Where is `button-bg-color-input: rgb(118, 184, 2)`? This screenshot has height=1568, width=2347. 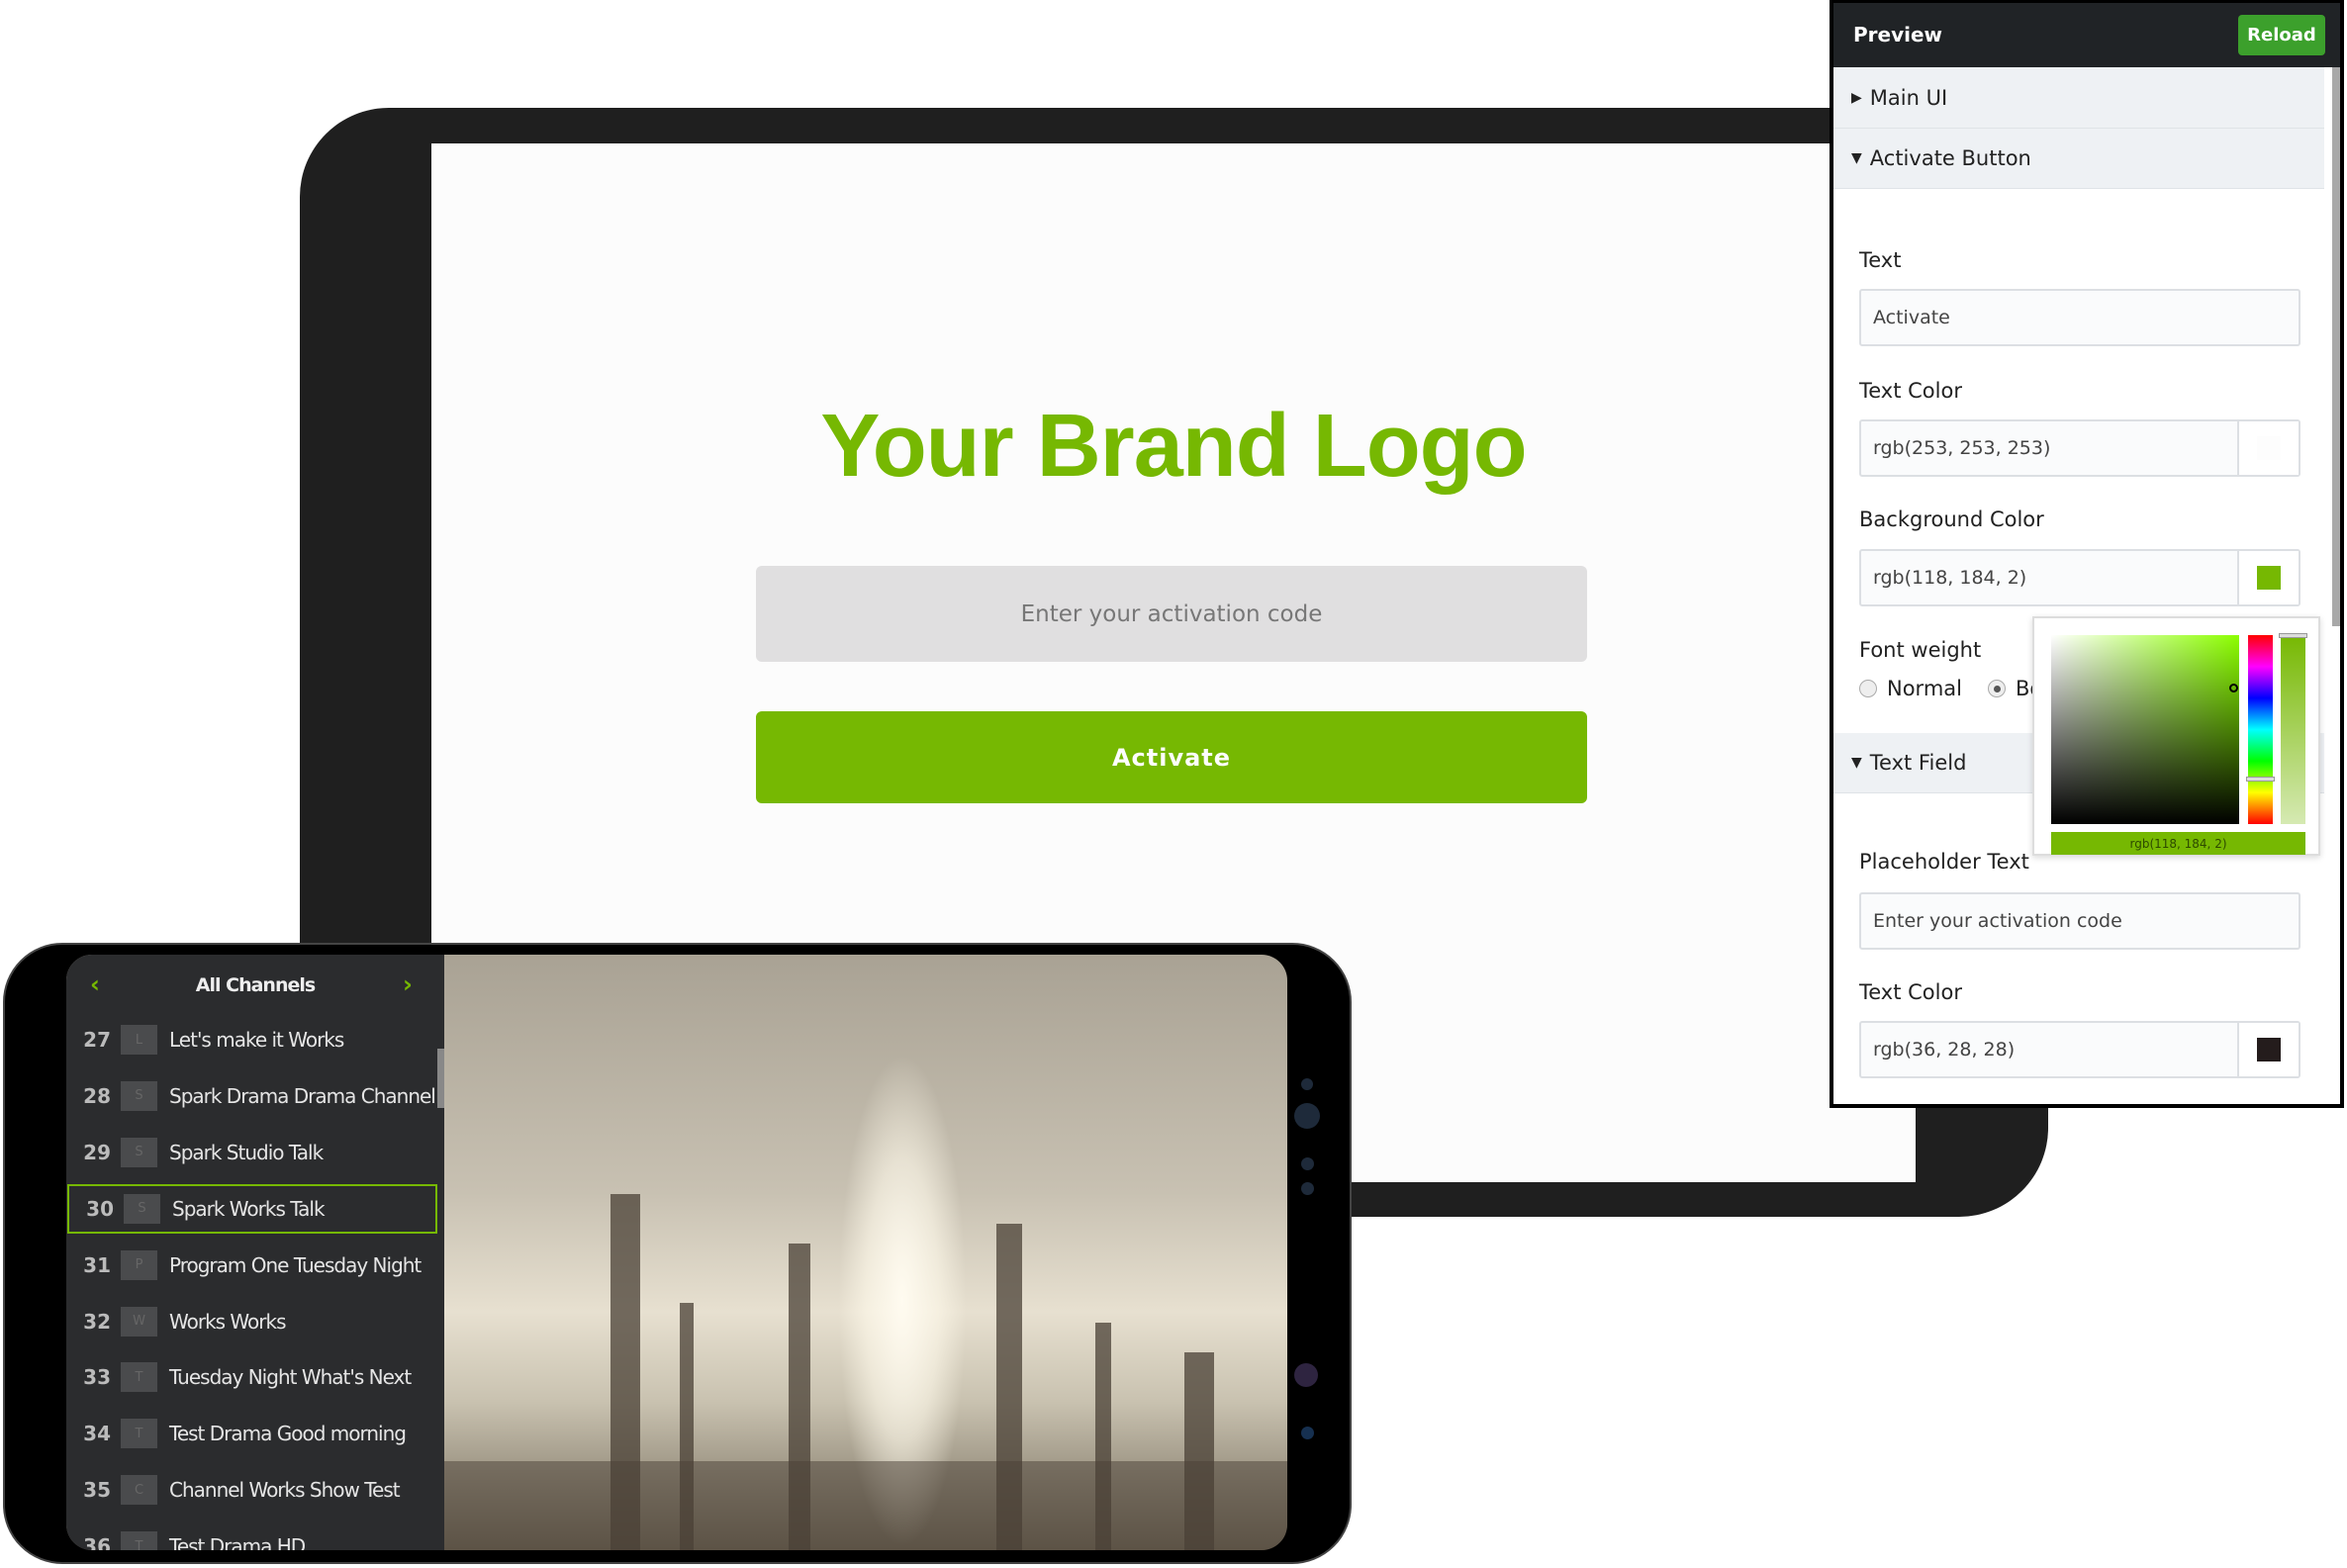
button-bg-color-input: rgb(118, 184, 2) is located at coordinates (2079, 577).